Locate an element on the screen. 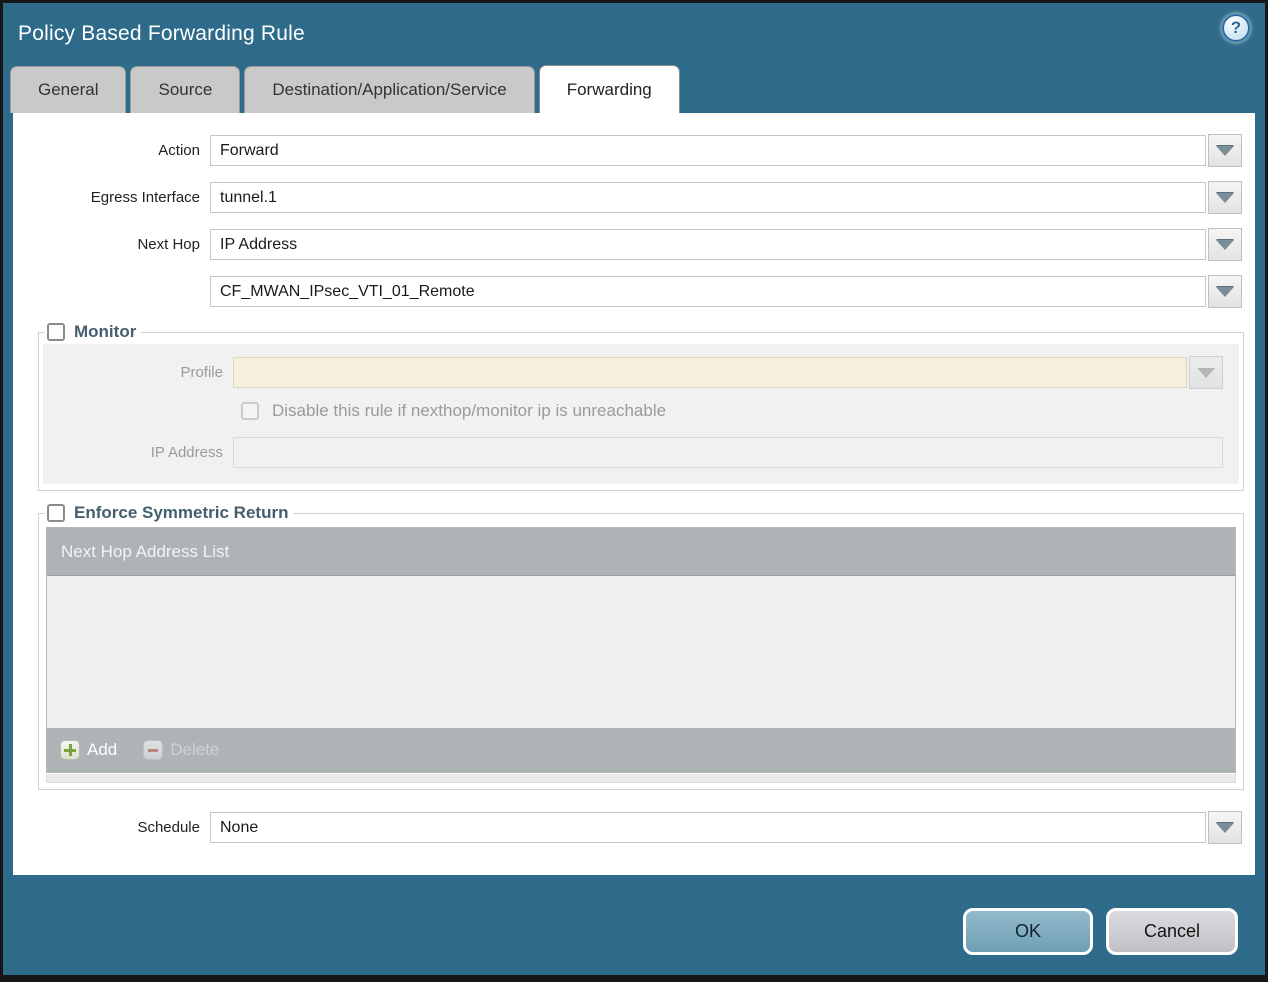  egress-interface-row: Egress Interface tunnel.1 is located at coordinates (634, 197).